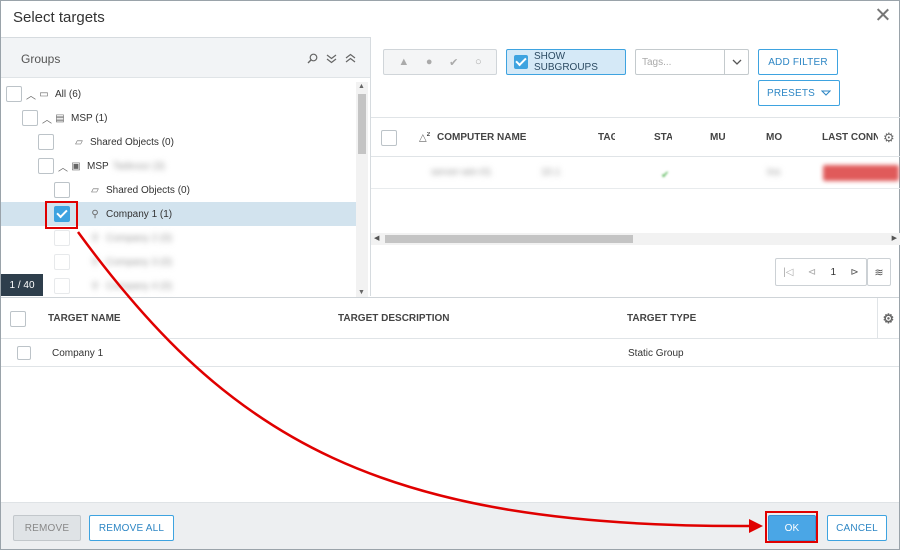 The height and width of the screenshot is (550, 900). What do you see at coordinates (376, 238) in the screenshot?
I see `scroll-left-icon: ◀` at bounding box center [376, 238].